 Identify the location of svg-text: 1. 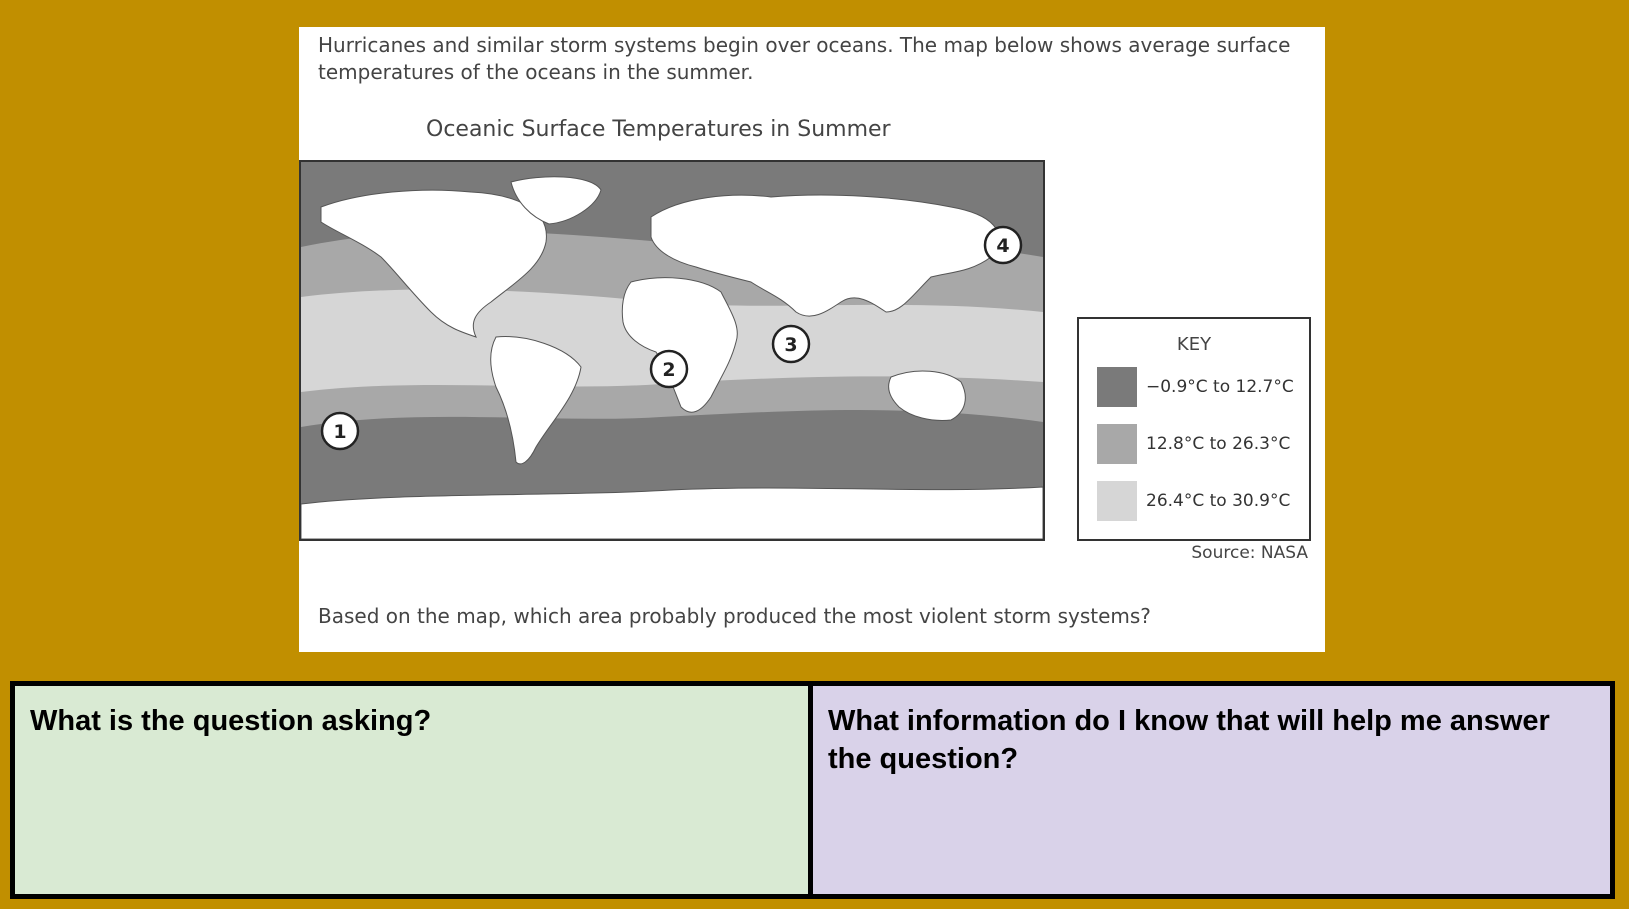
(339, 432).